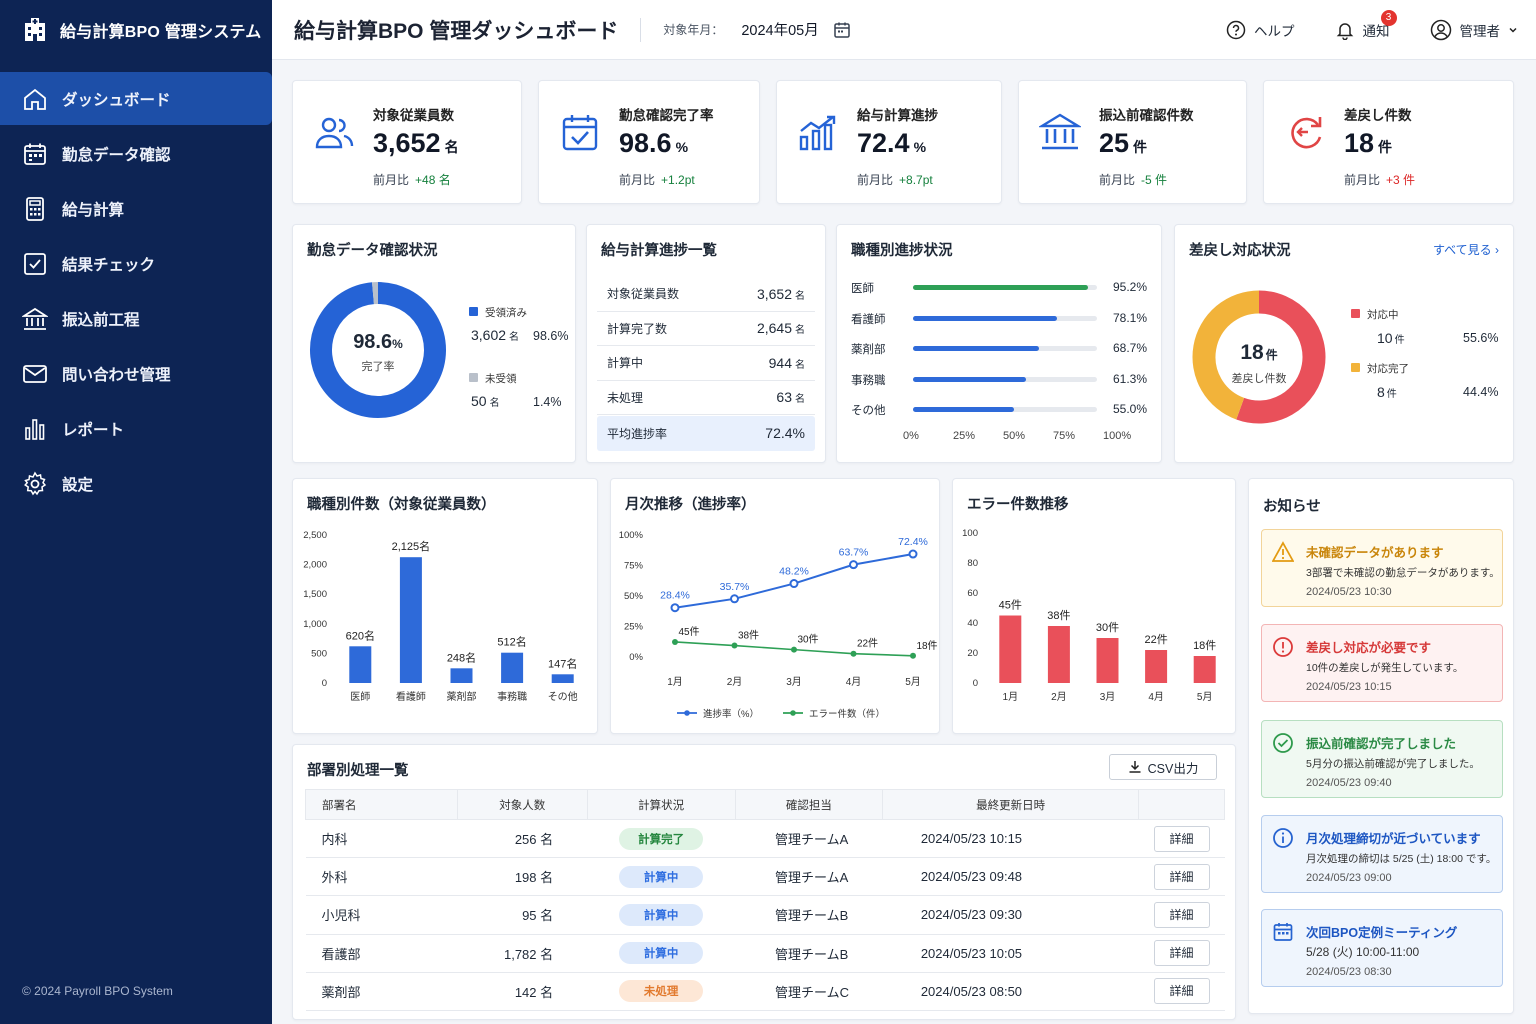  I want to click on data-label: 512名, so click(511, 642).